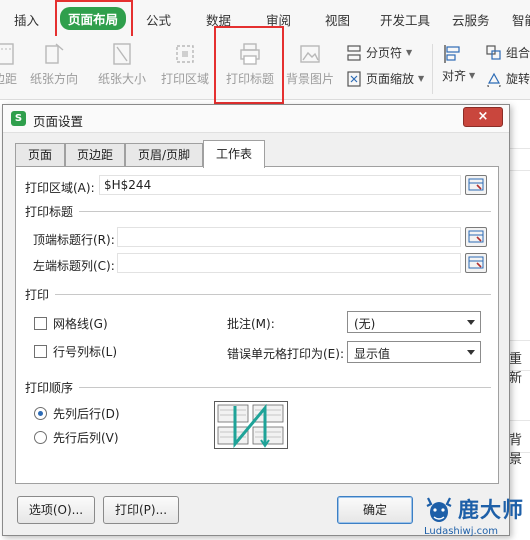 This screenshot has width=530, height=540. I want to click on group-button: 组合, so click(508, 52).